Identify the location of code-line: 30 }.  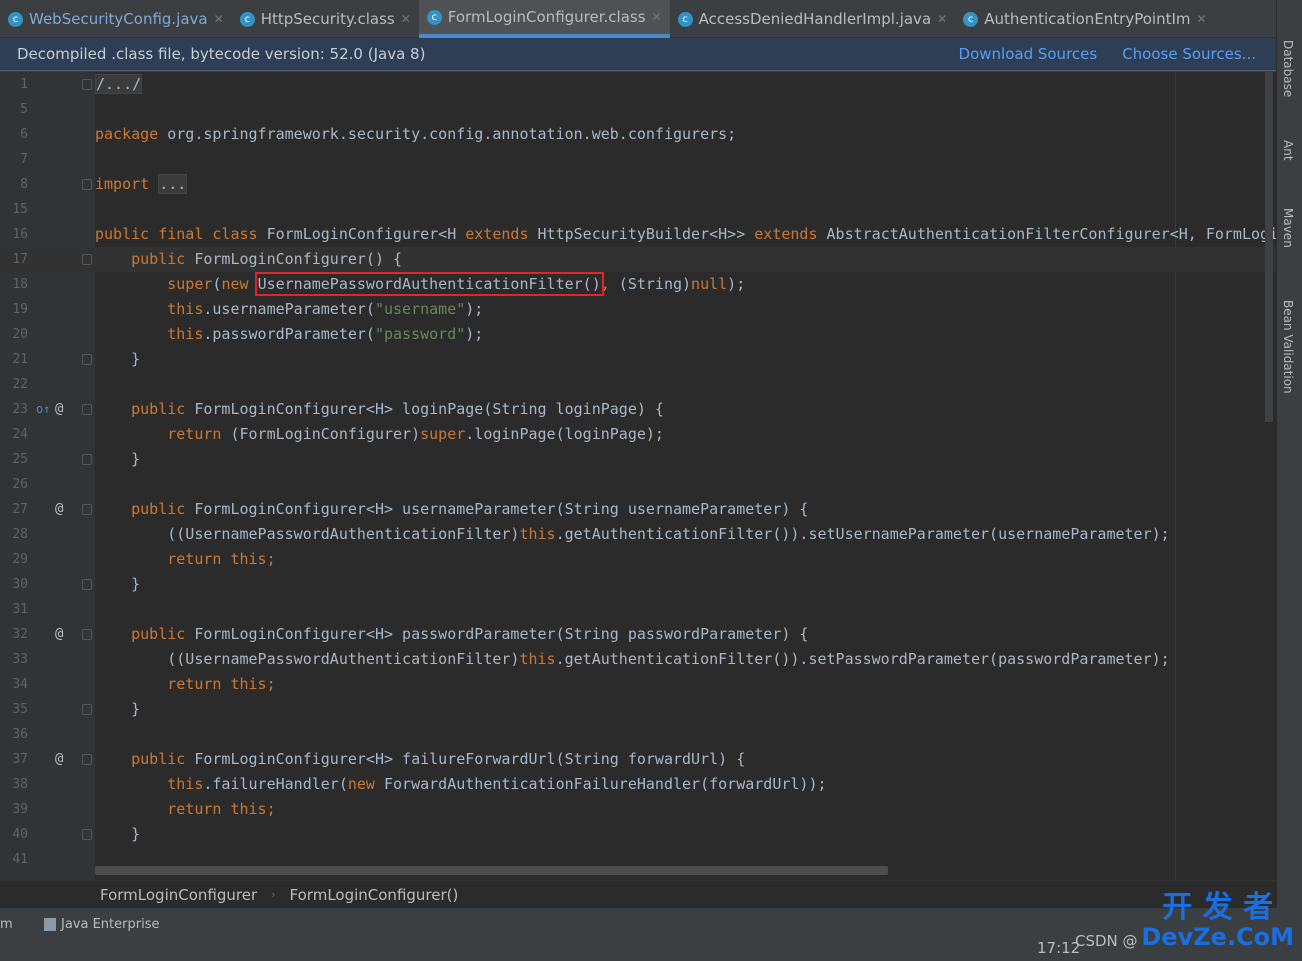
(638, 584).